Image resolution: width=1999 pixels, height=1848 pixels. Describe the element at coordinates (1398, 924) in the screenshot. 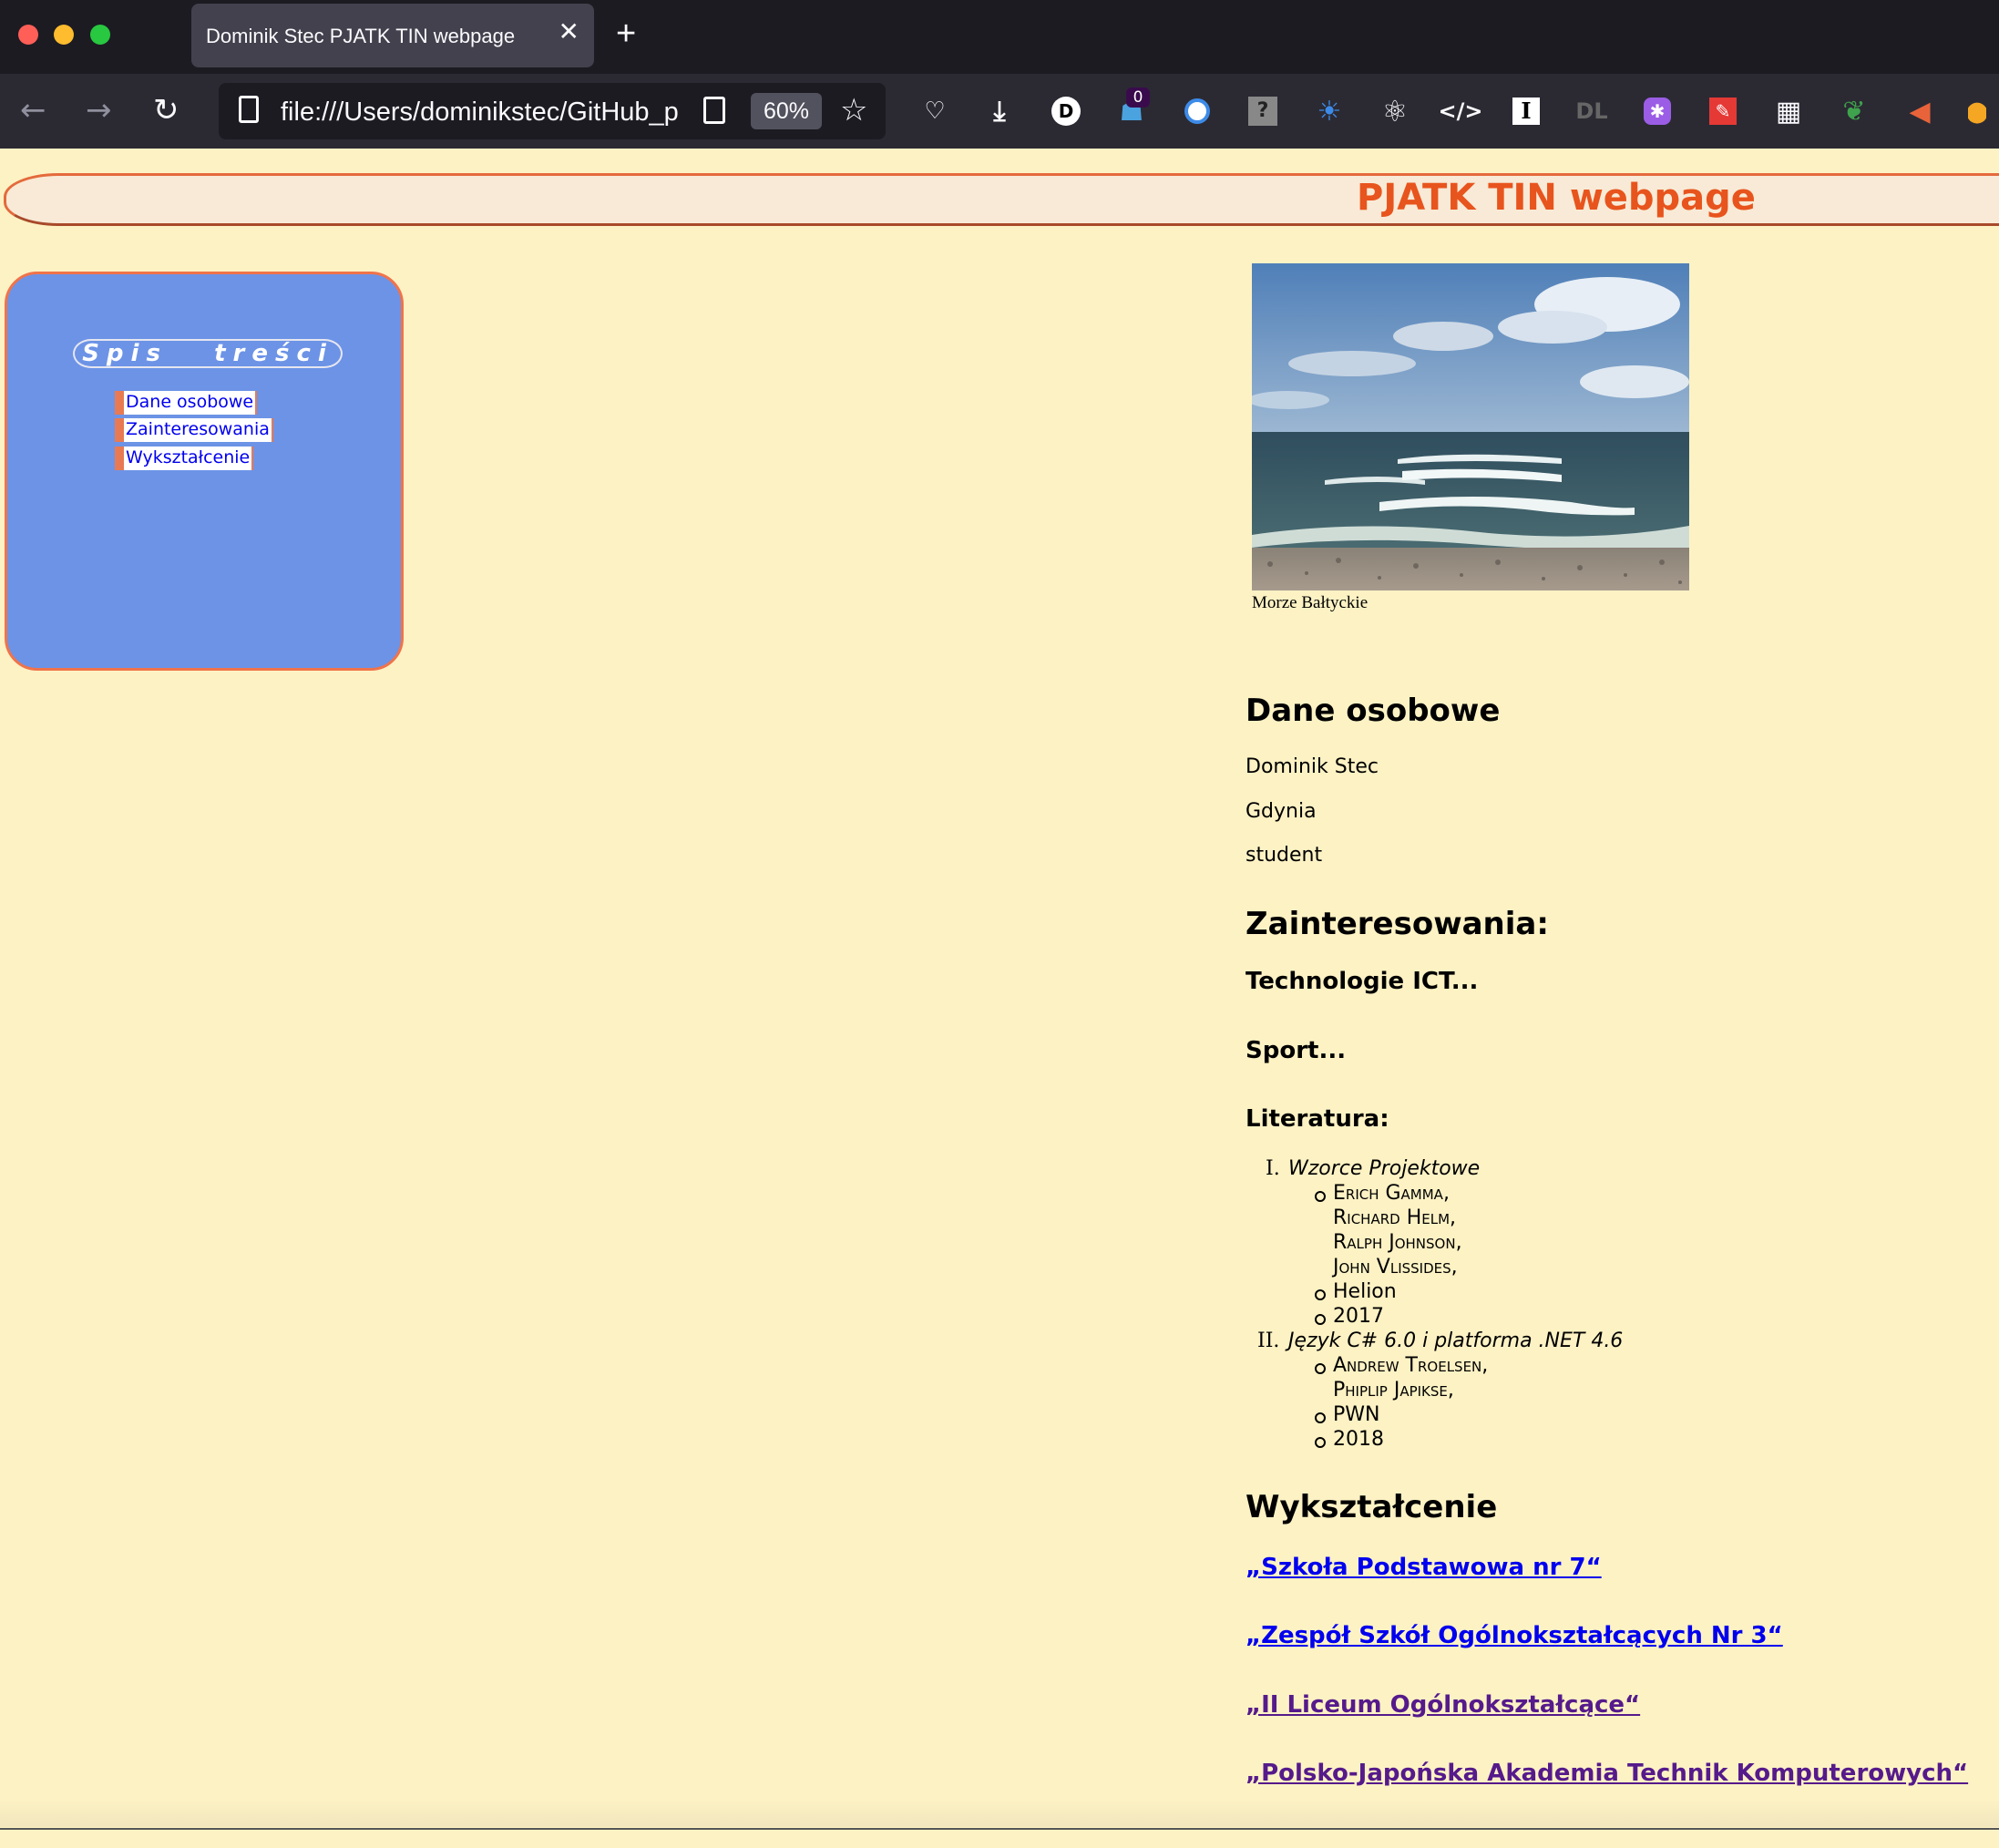

I see `section-heading-zainteresowania: Zainteresowania:` at that location.